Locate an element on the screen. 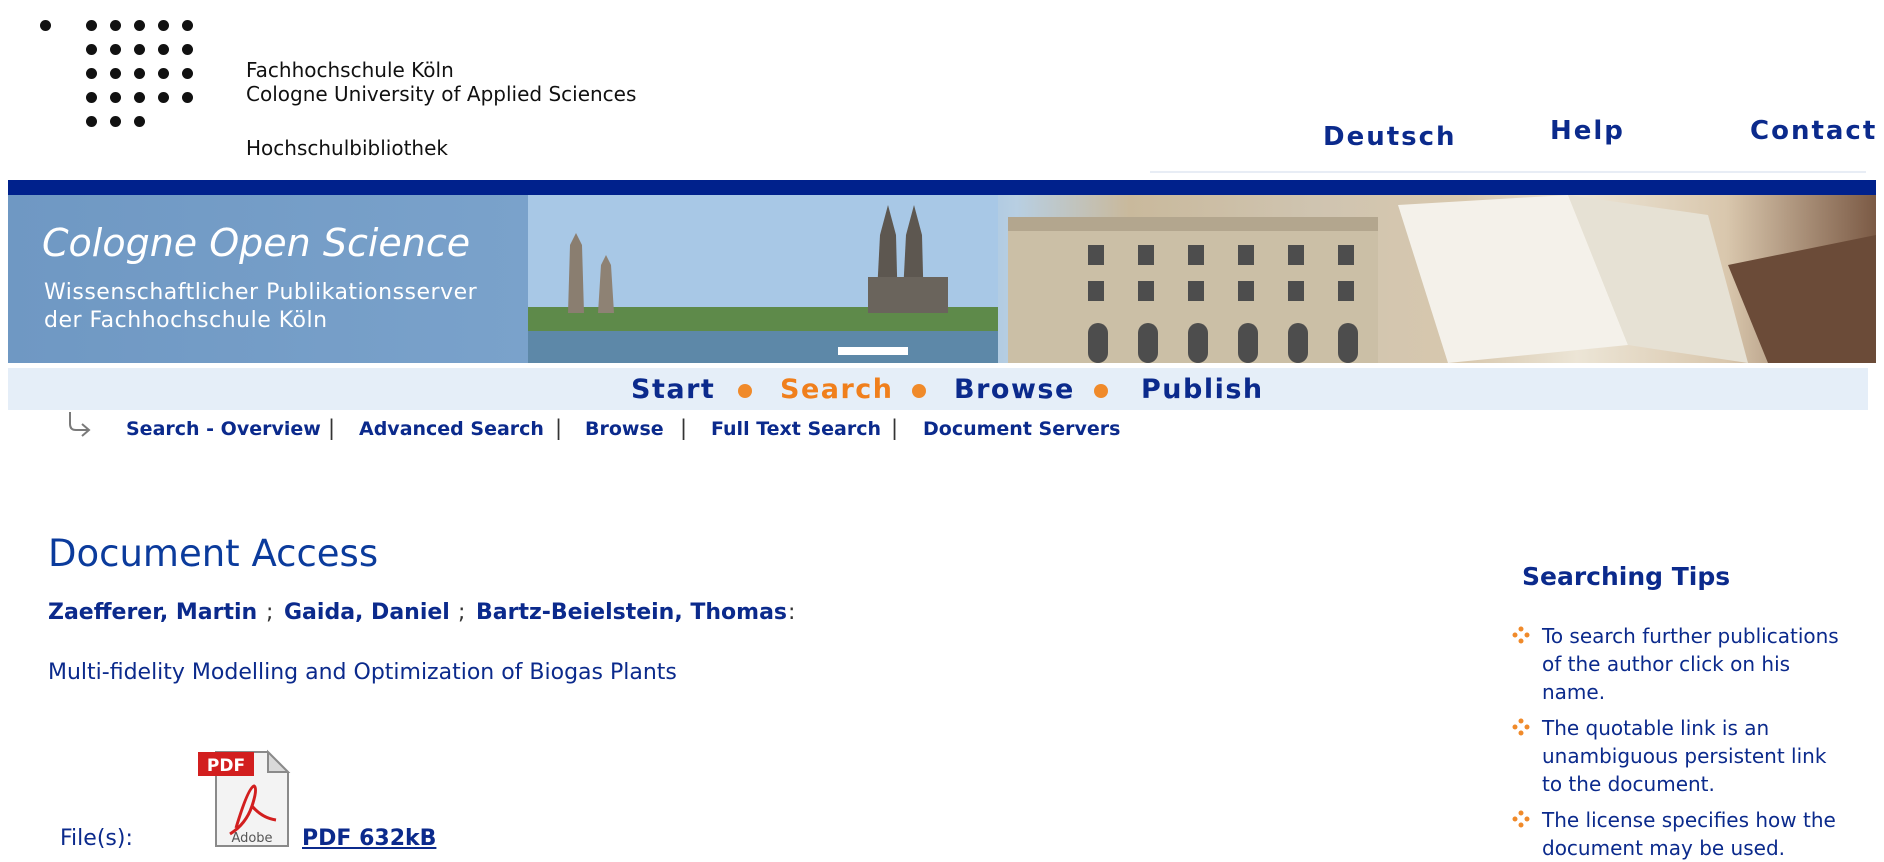 The image size is (1884, 862). nav-browse: Browse is located at coordinates (1014, 389).